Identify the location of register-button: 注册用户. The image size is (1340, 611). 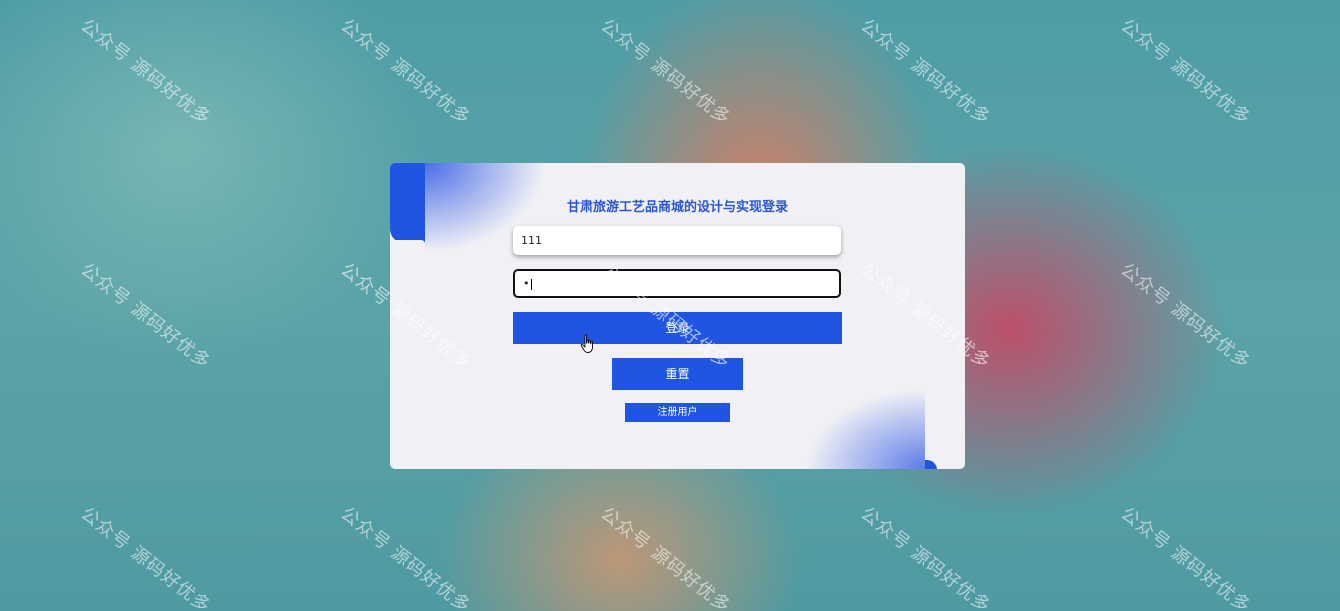
(677, 412).